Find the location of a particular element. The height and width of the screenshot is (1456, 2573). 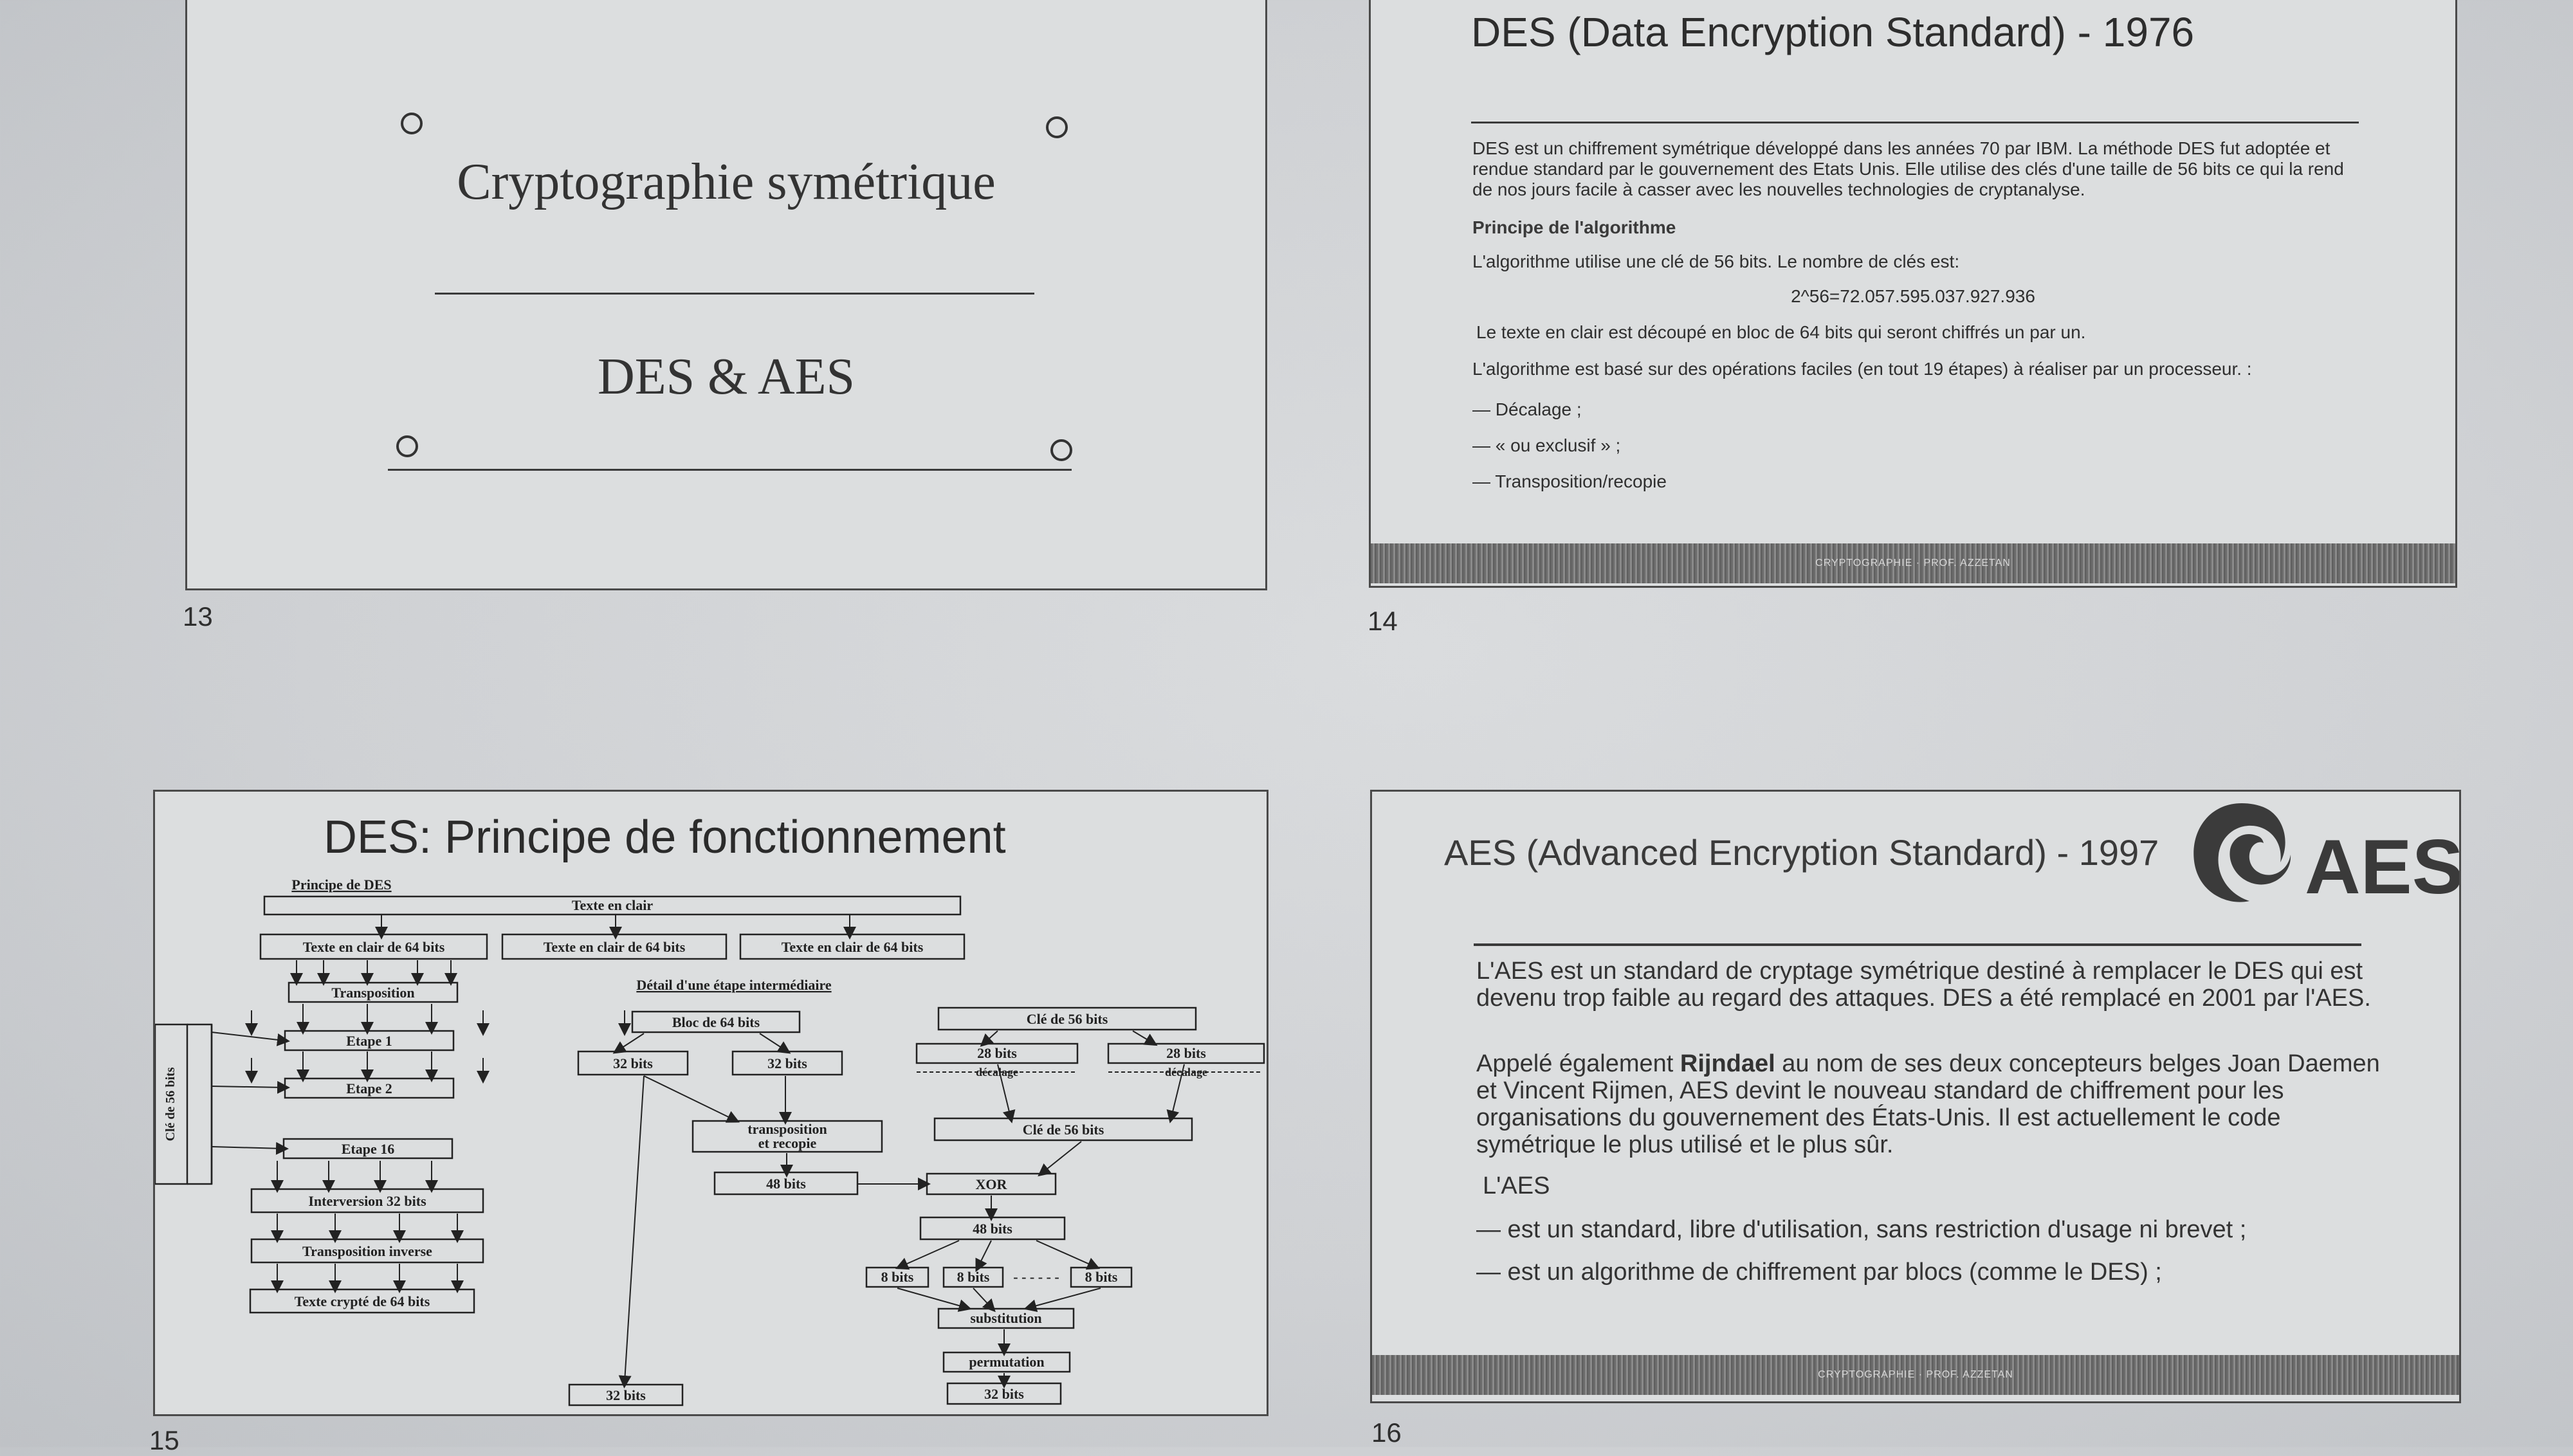

slide-title: Cryptographie symétrique is located at coordinates (726, 182).